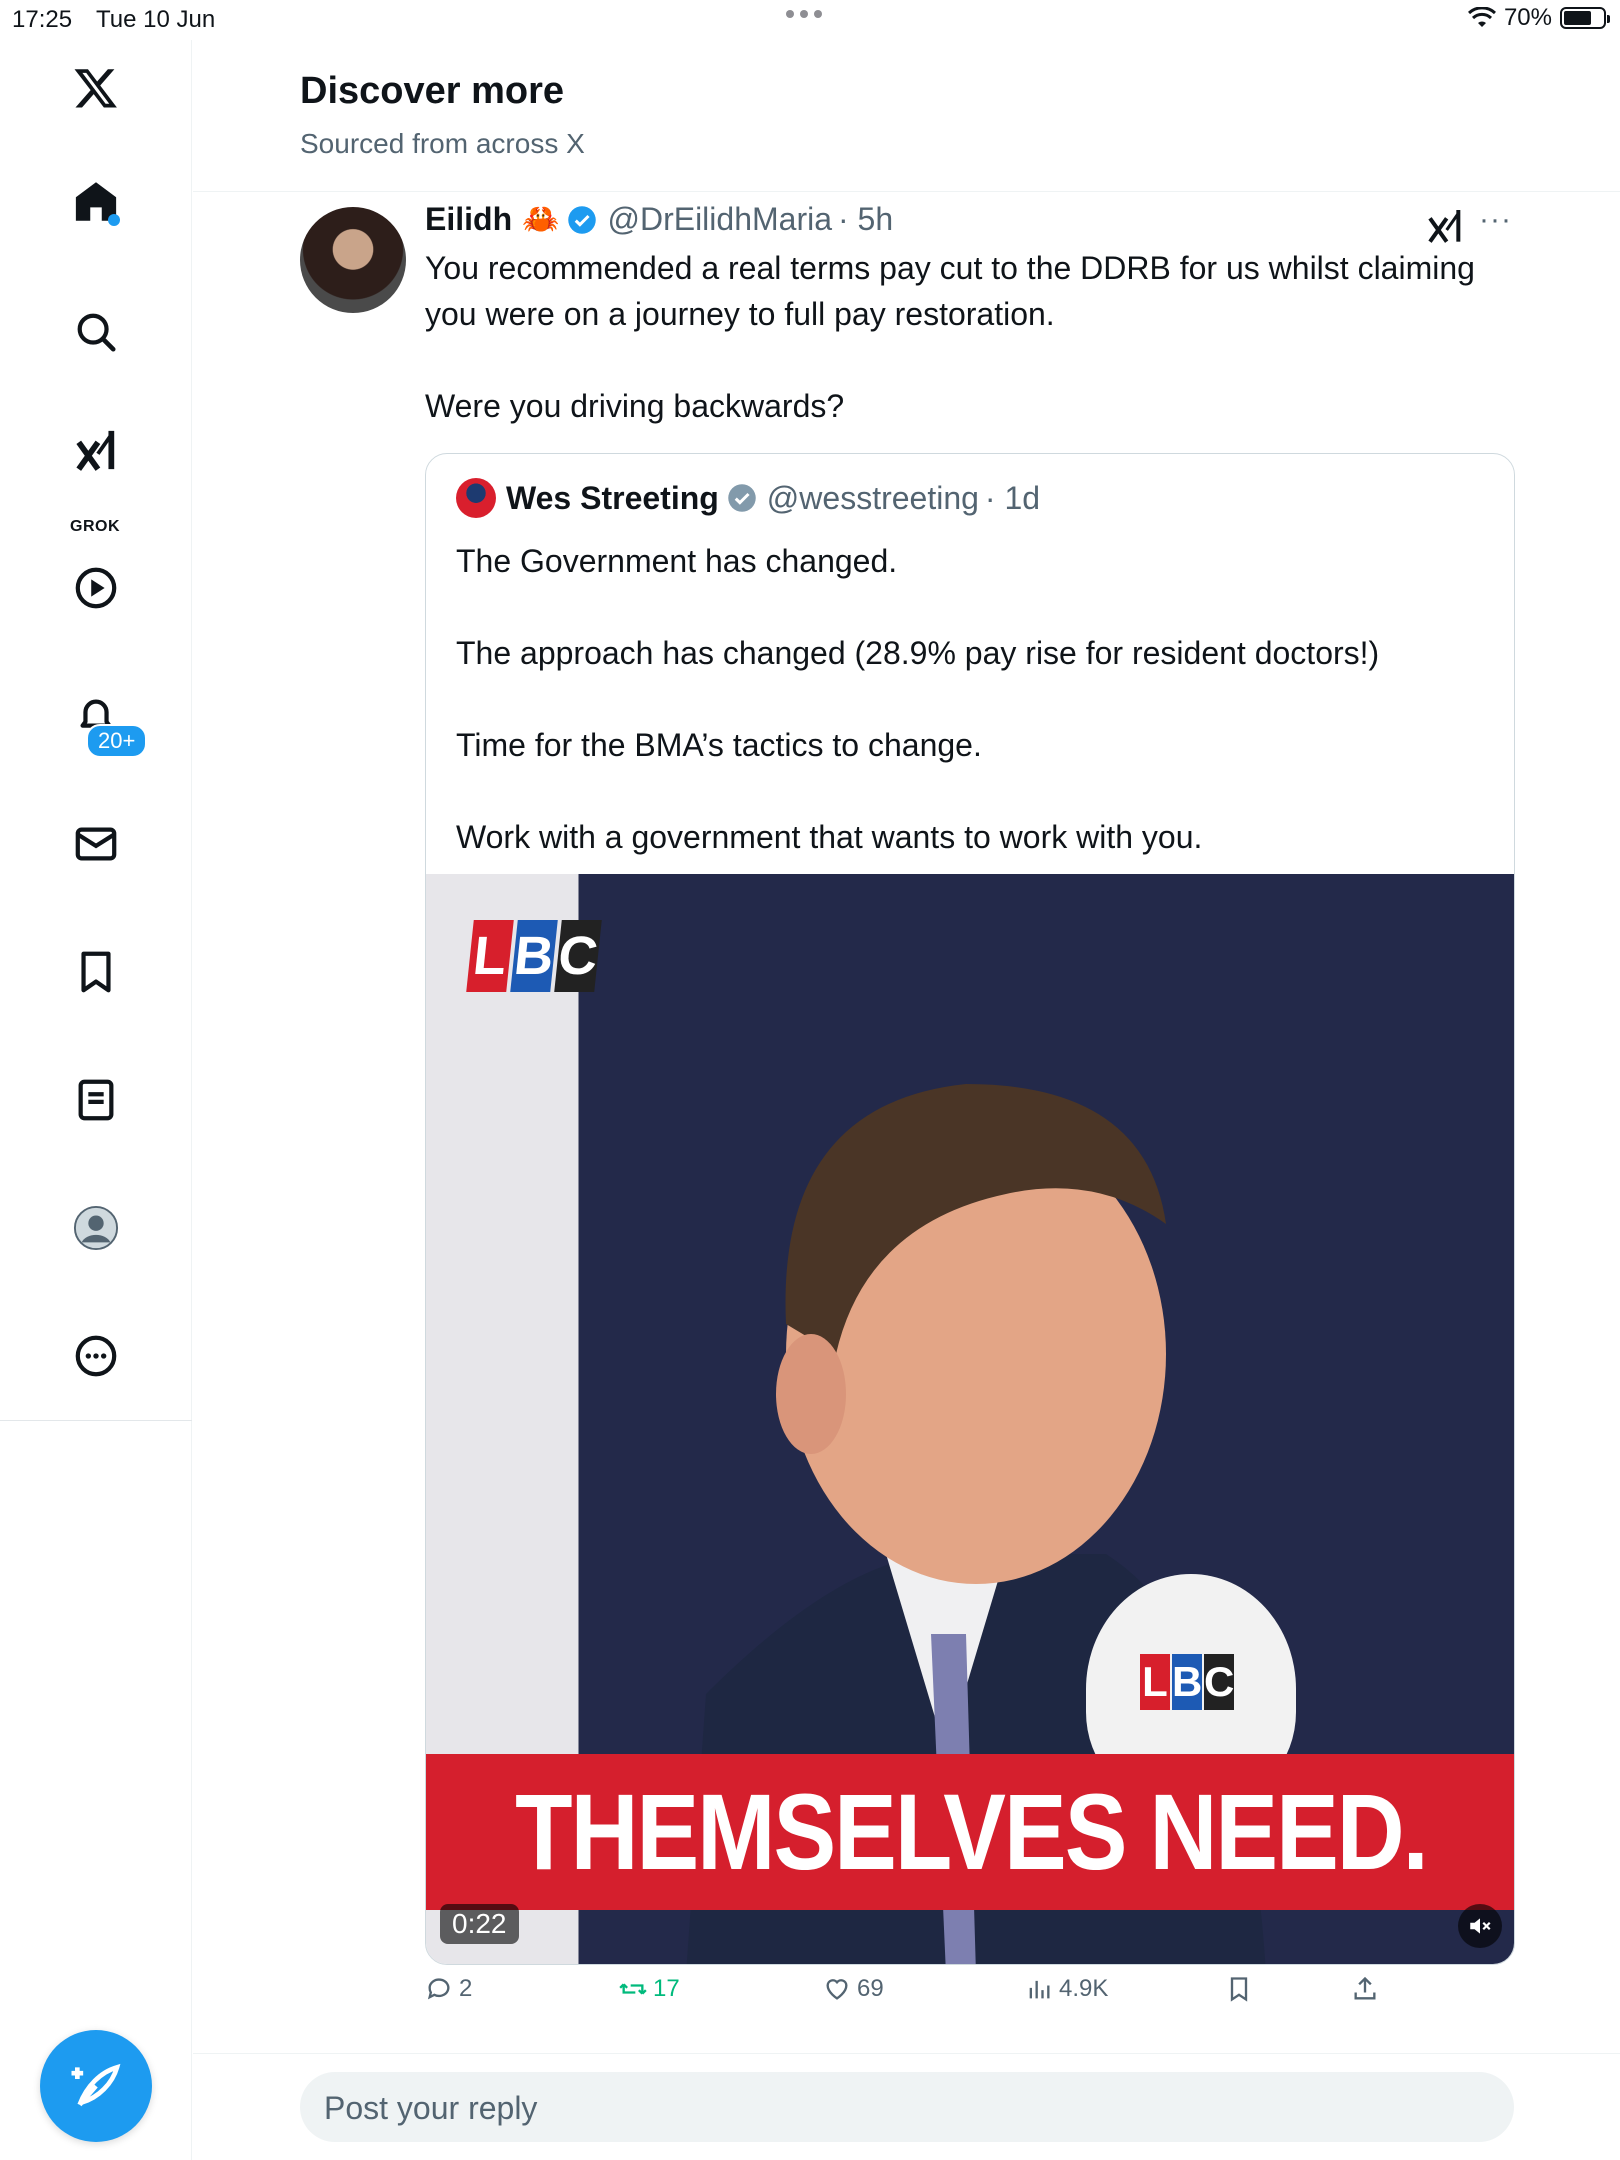 The width and height of the screenshot is (1620, 2160). Describe the element at coordinates (906, 2053) in the screenshot. I see `reply-separator` at that location.